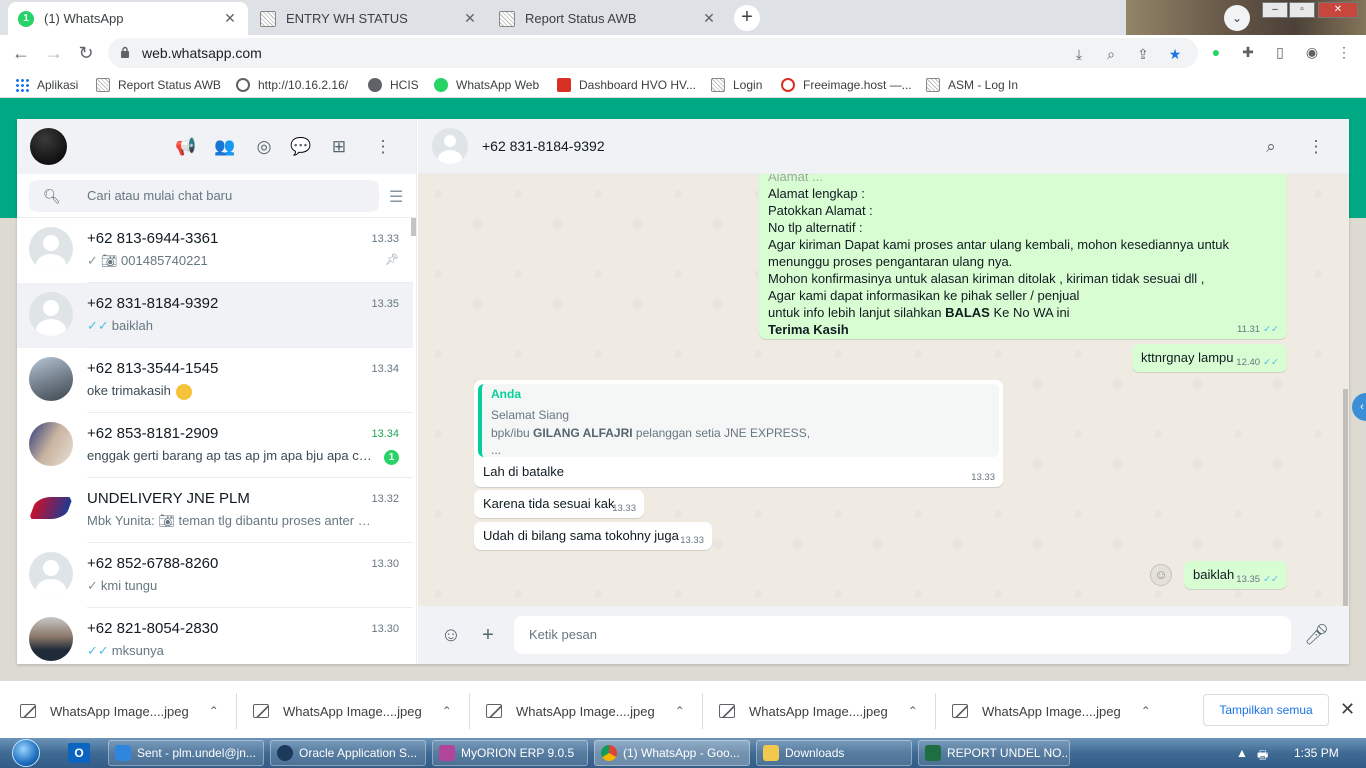  I want to click on chat-time: 13.33, so click(385, 239).